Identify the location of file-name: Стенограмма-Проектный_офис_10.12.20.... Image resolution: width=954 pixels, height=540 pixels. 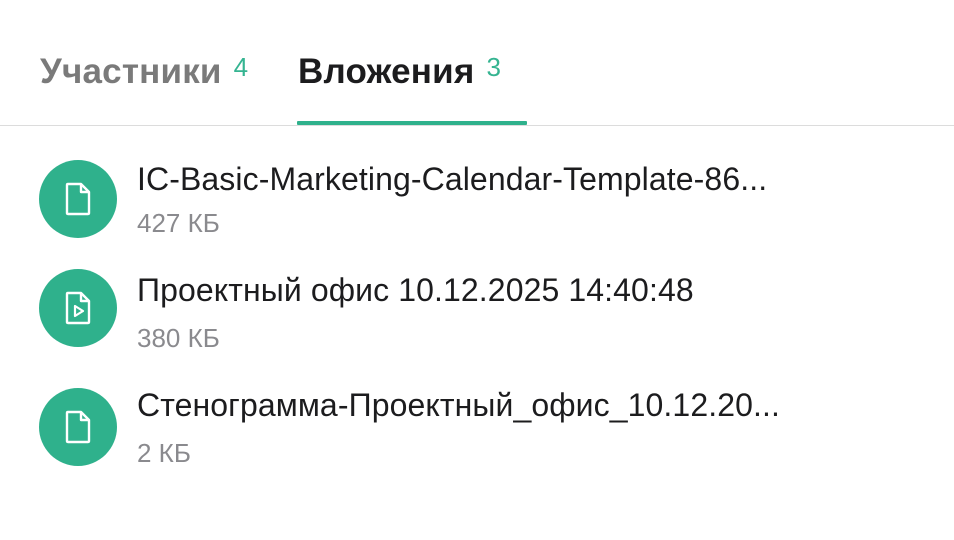
(458, 405).